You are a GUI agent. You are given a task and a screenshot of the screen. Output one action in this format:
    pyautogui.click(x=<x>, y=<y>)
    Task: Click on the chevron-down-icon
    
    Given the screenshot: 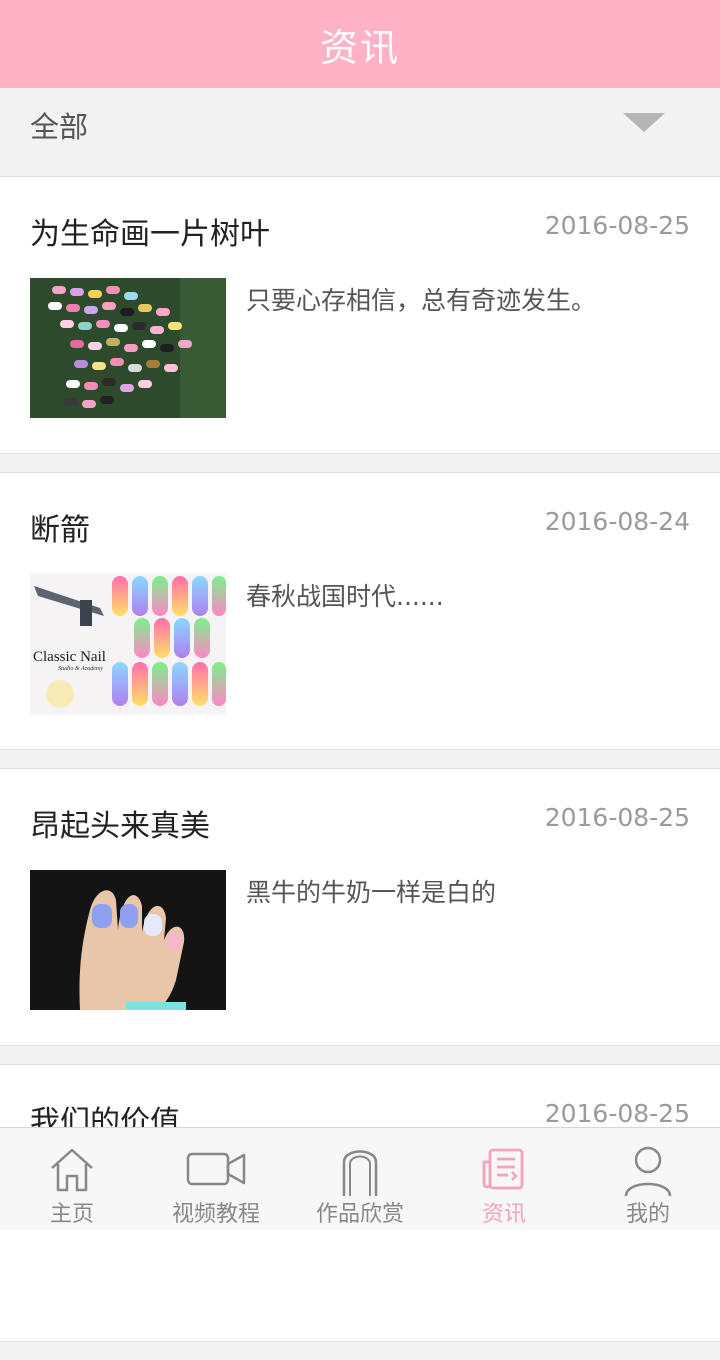 What is the action you would take?
    pyautogui.click(x=644, y=122)
    